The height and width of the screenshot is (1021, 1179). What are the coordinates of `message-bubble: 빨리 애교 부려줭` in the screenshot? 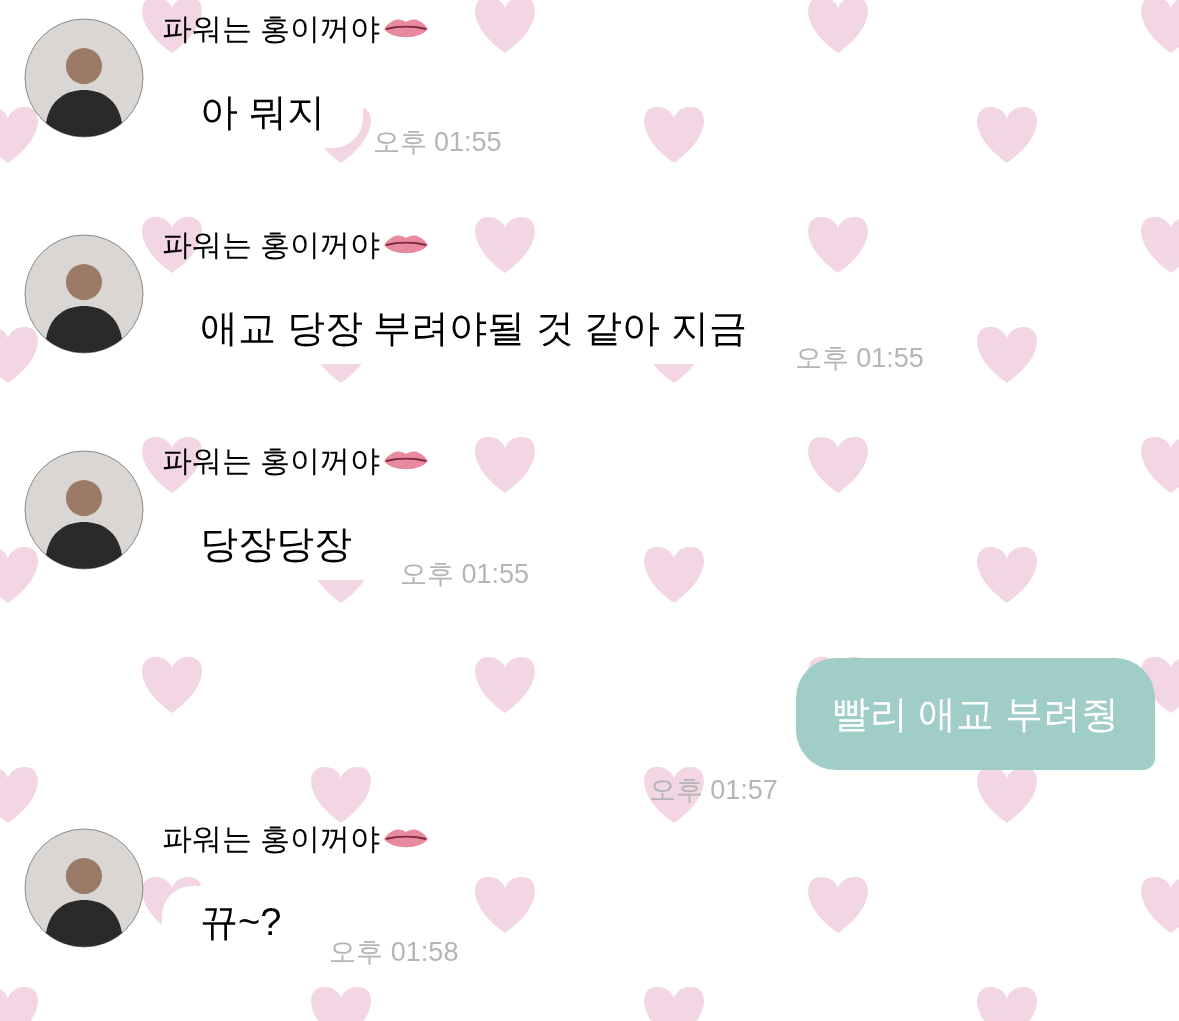 It's located at (975, 714).